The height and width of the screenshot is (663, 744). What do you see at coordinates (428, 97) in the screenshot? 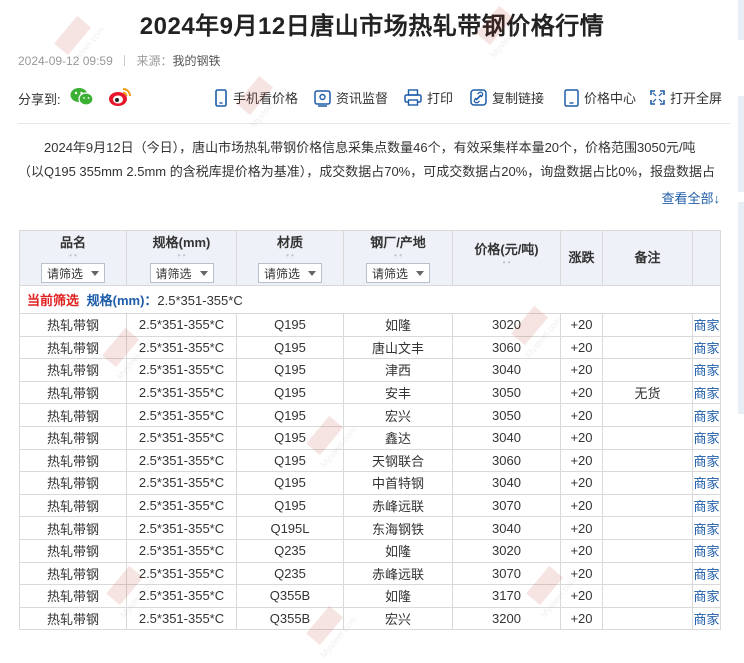
I see `print-button: 打印` at bounding box center [428, 97].